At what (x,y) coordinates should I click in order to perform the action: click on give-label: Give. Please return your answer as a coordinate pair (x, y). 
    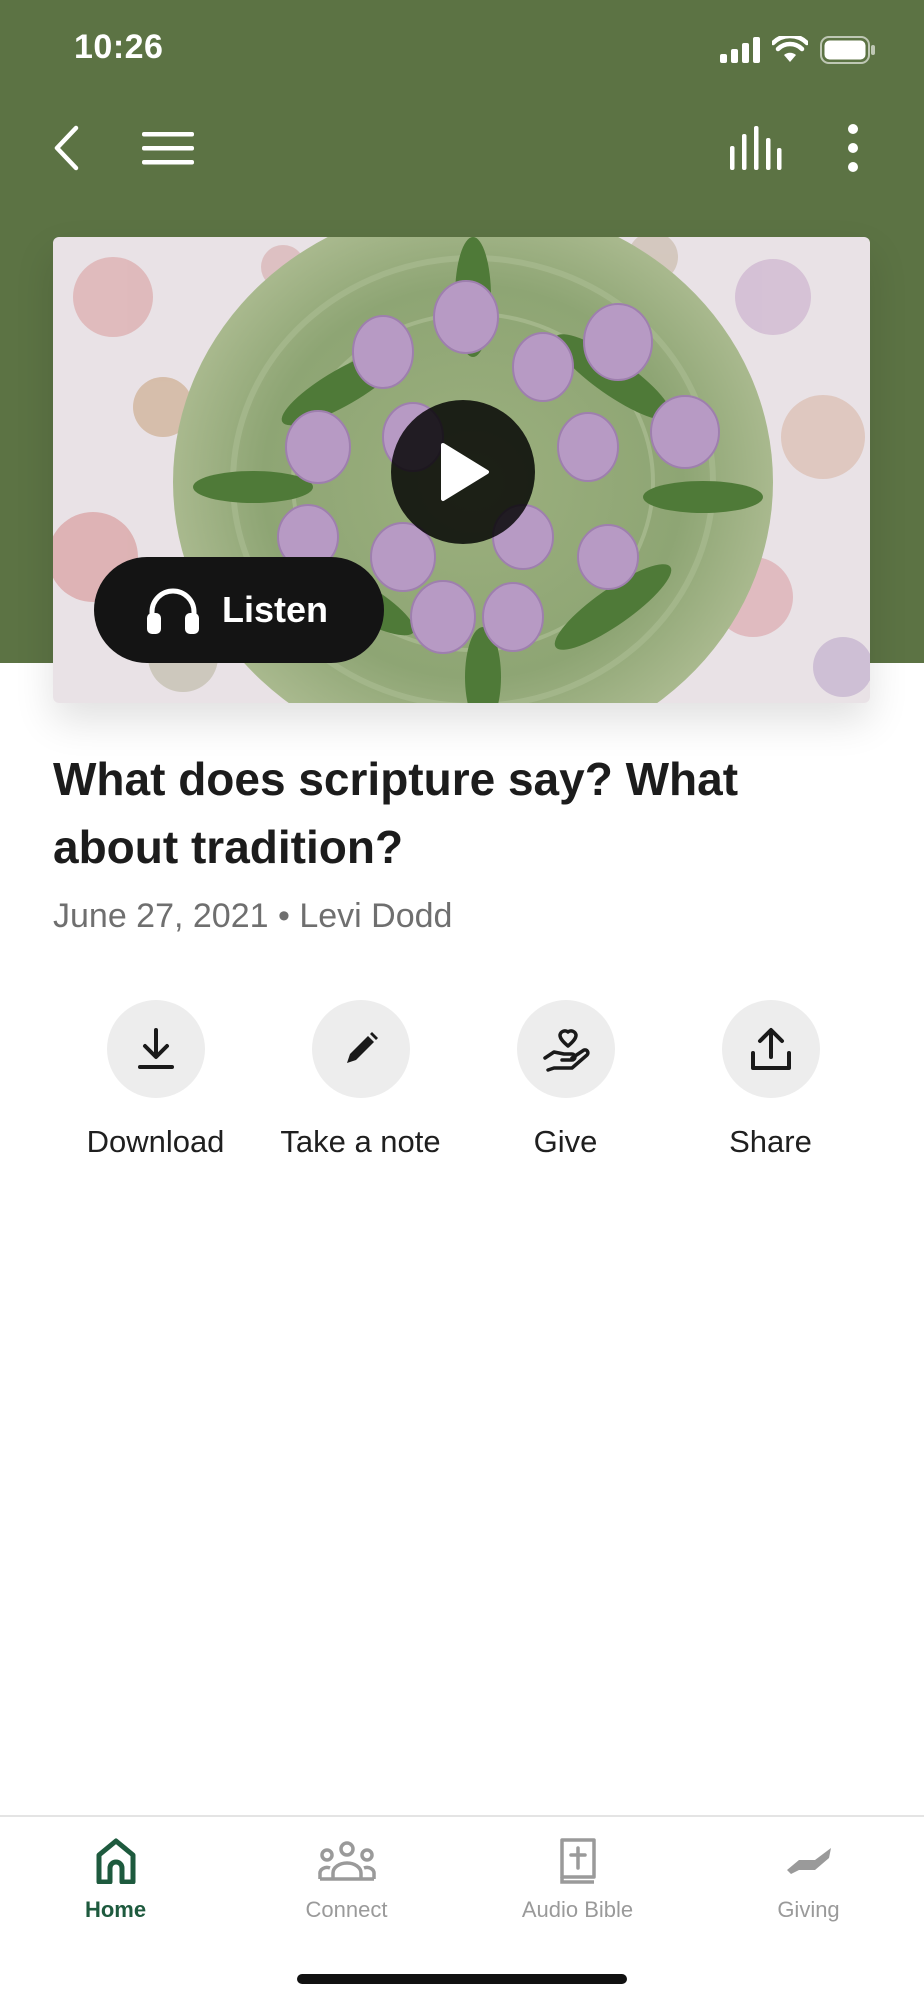
    Looking at the image, I should click on (565, 1141).